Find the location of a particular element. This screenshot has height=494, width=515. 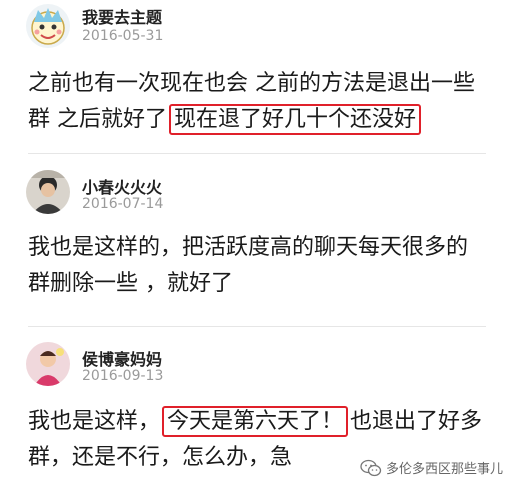

comment-text-line: 群删除一些 ，就好了 is located at coordinates (130, 283).